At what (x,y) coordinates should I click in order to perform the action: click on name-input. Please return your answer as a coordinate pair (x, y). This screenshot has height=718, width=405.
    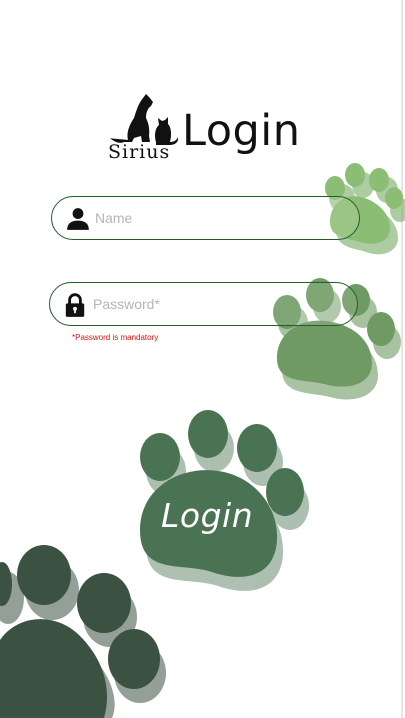
    Looking at the image, I should click on (215, 218).